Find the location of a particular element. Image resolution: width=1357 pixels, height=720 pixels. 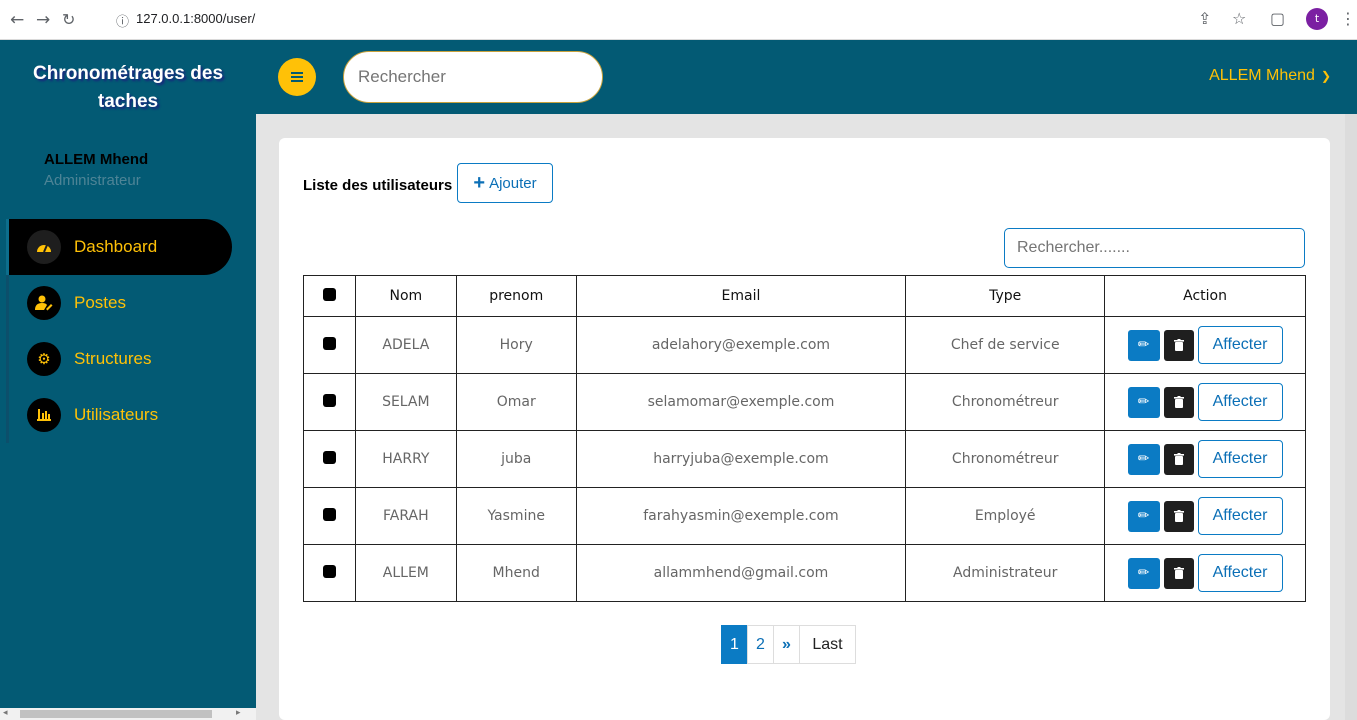

cell-nom: SELAM is located at coordinates (405, 402).